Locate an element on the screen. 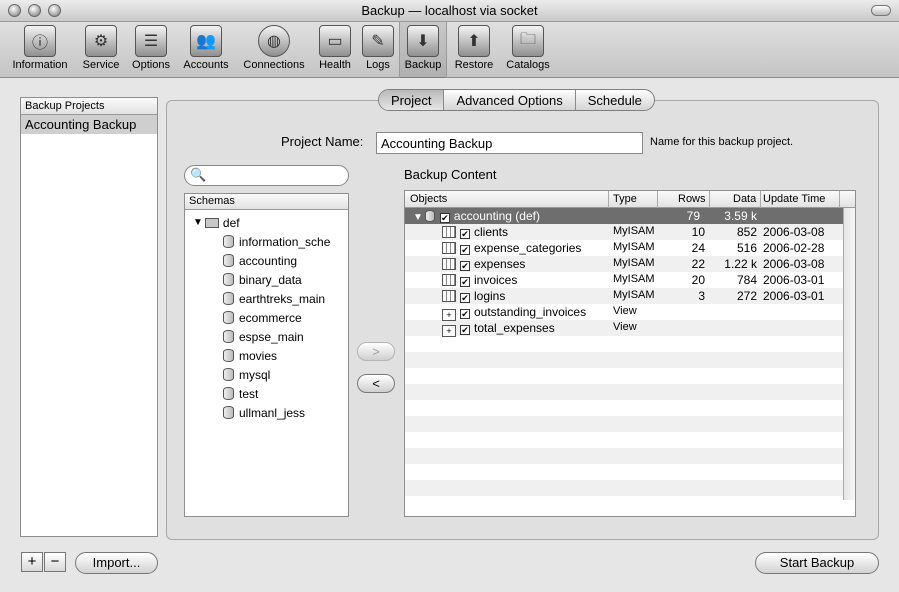 This screenshot has height=592, width=899. column-header-objects: Objects is located at coordinates (428, 199).